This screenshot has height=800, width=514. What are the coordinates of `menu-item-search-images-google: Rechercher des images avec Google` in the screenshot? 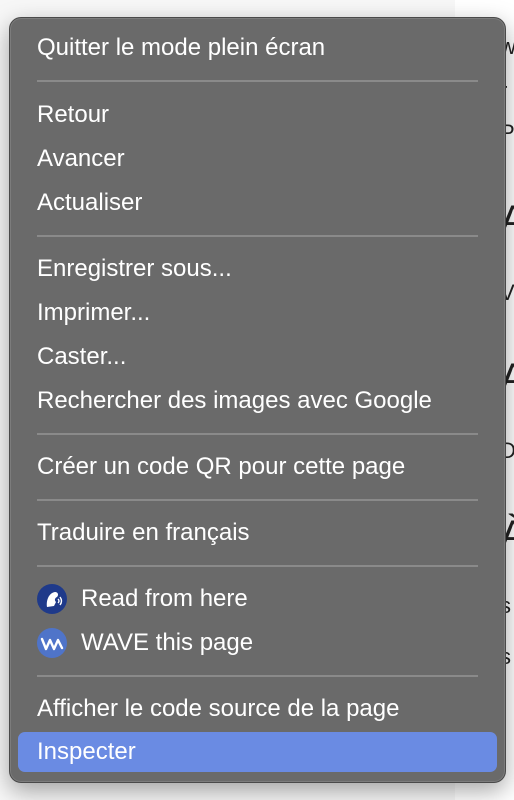 It's located at (257, 401).